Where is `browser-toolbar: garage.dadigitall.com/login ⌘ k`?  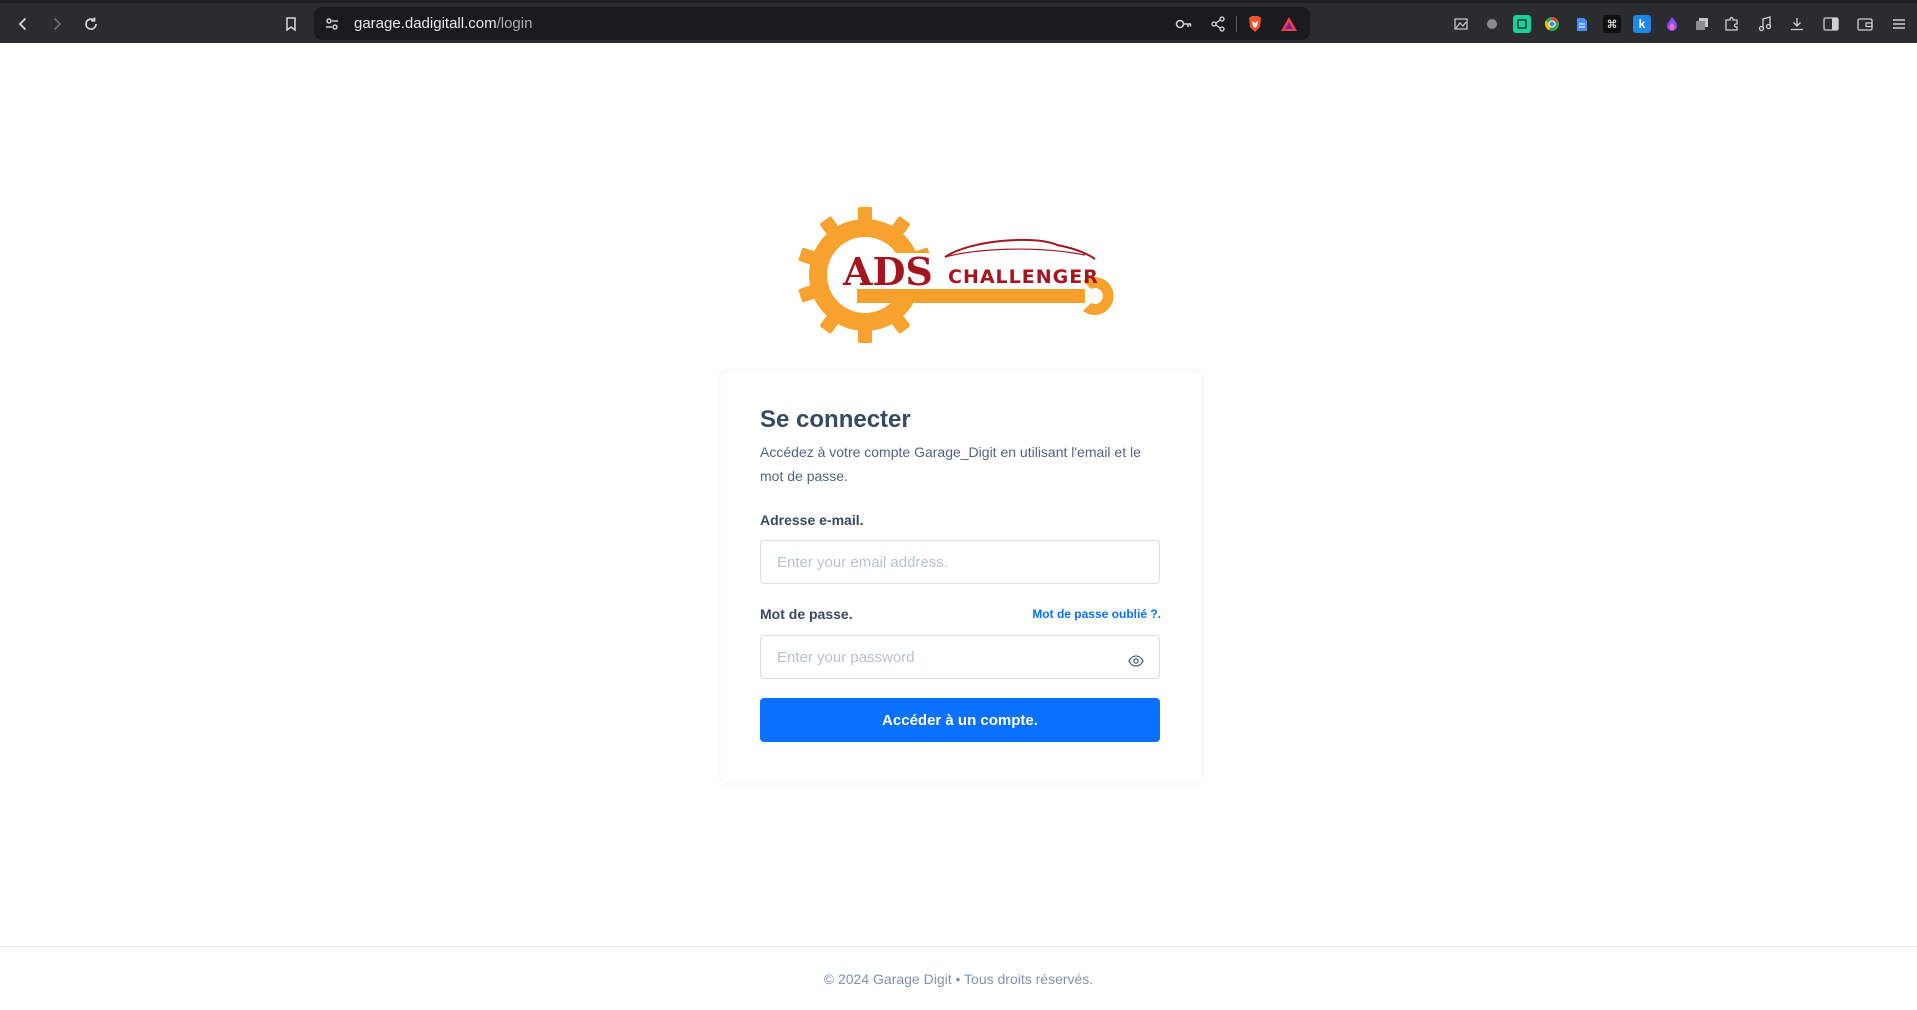
browser-toolbar: garage.dadigitall.com/login ⌘ k is located at coordinates (958, 21).